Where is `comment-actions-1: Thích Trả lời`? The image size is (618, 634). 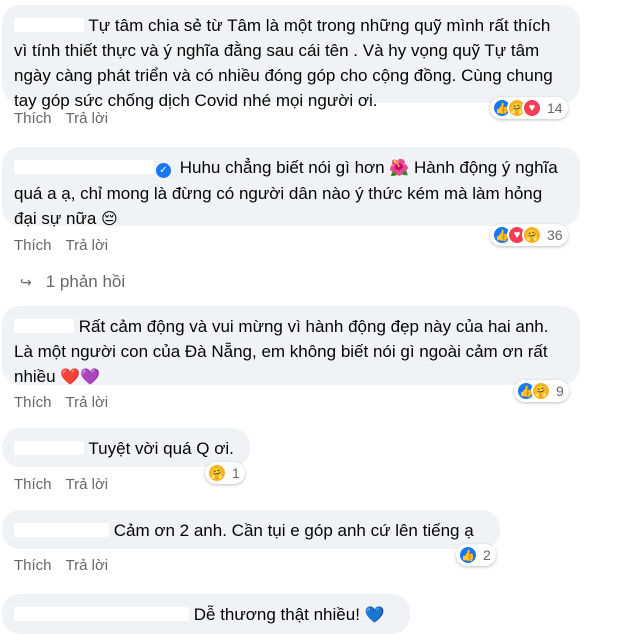
comment-actions-1: Thích Trả lời is located at coordinates (61, 118).